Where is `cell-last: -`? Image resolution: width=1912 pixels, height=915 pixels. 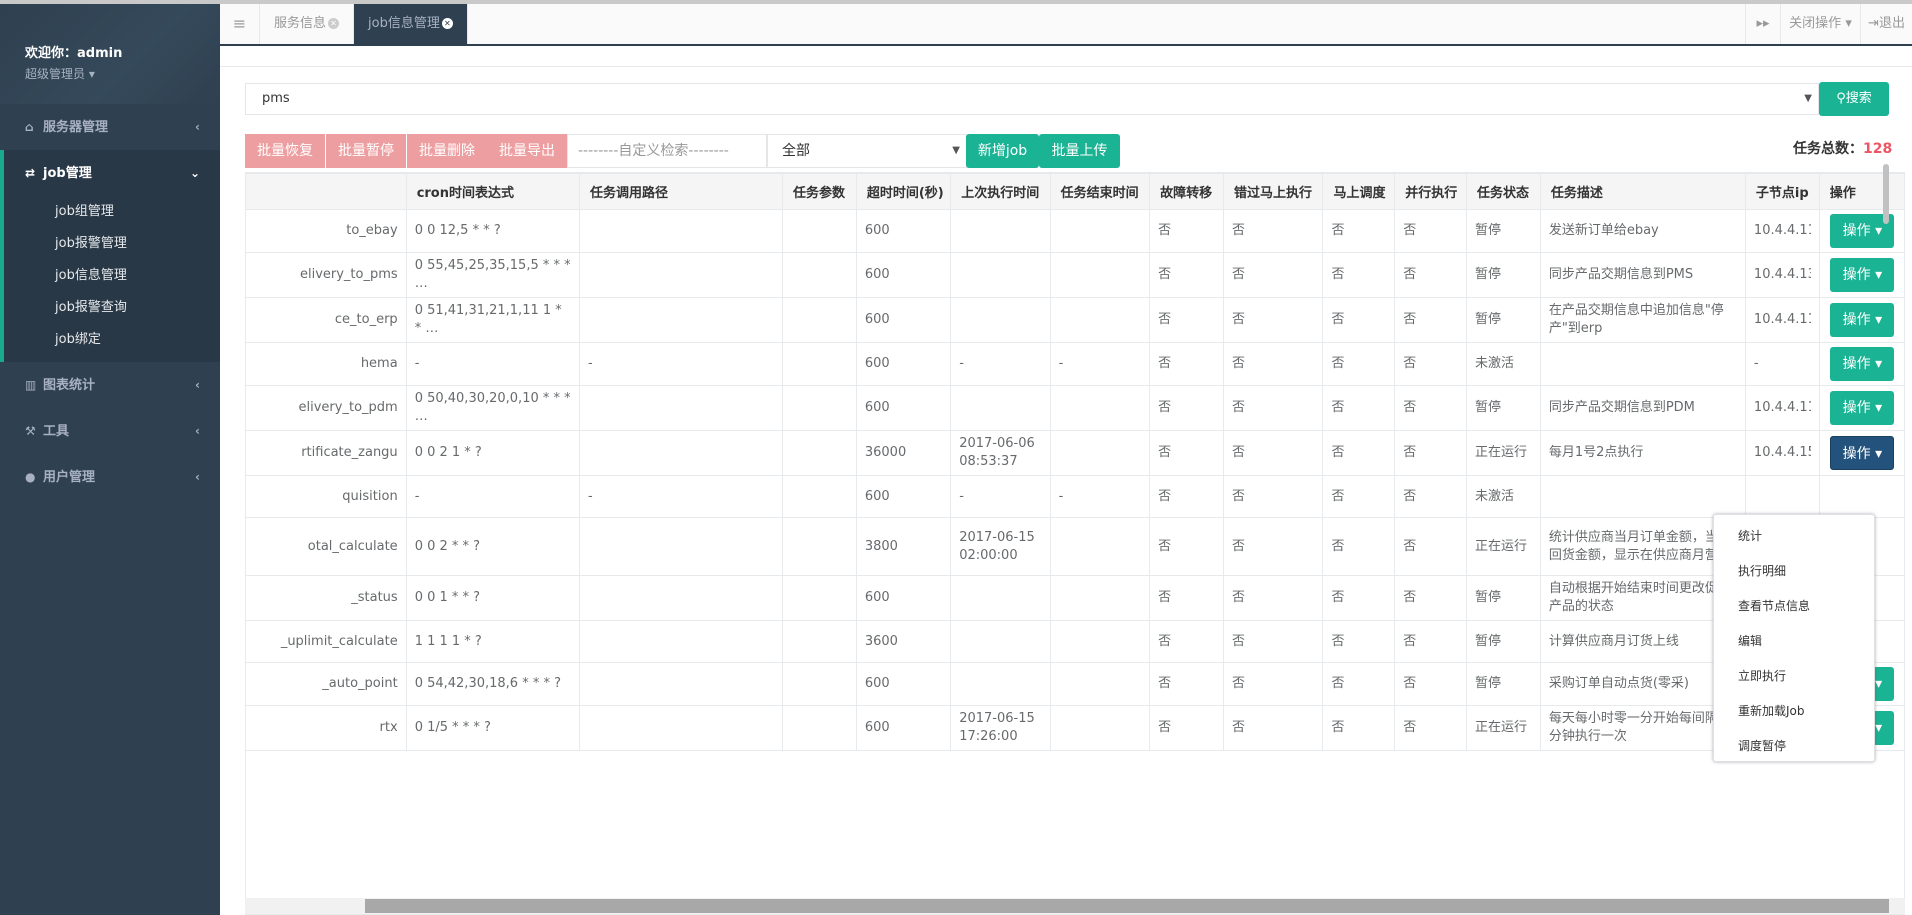 cell-last: - is located at coordinates (1000, 496).